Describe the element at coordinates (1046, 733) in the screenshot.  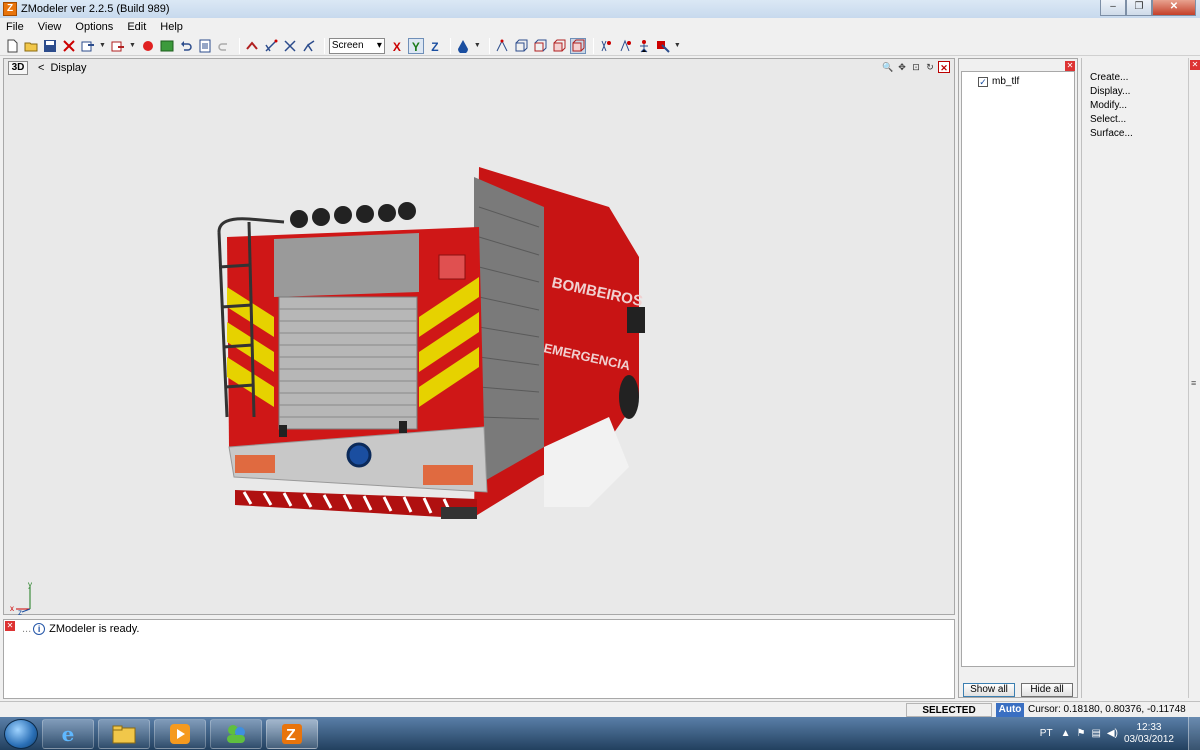
I see `language-indicator: PT` at that location.